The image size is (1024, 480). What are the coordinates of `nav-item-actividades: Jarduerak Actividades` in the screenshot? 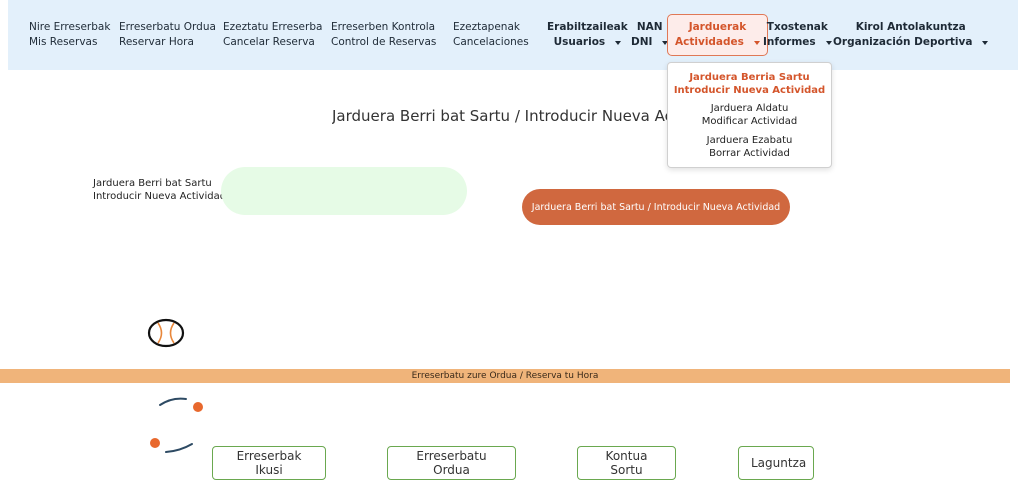 It's located at (717, 35).